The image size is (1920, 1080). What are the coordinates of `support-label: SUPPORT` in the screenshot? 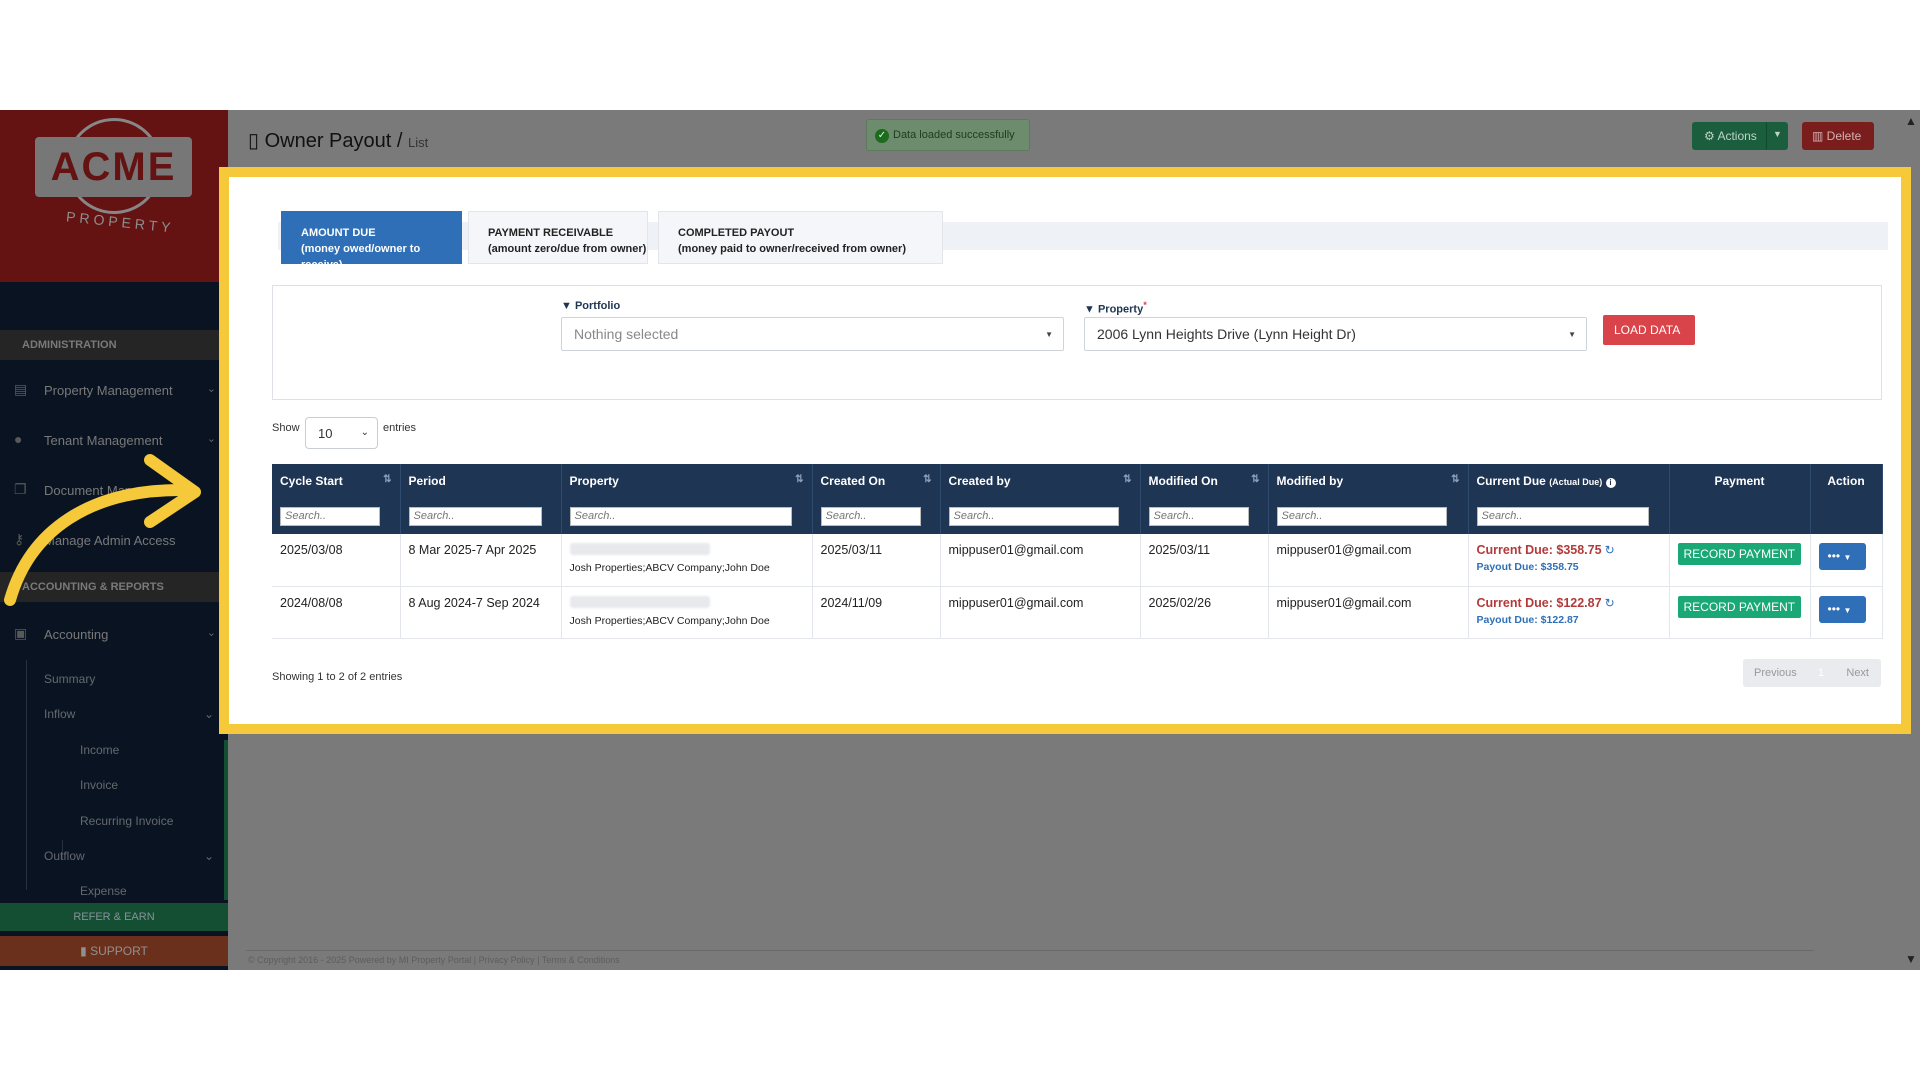 It's located at (119, 951).